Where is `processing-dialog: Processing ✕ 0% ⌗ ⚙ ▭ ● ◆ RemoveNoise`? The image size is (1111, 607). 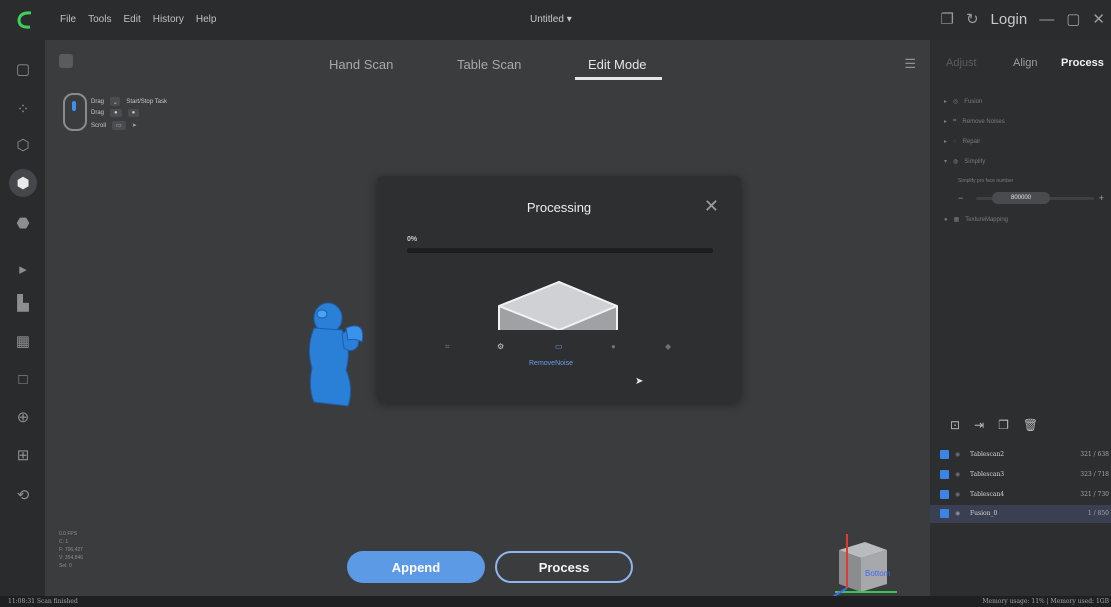 processing-dialog: Processing ✕ 0% ⌗ ⚙ ▭ ● ◆ RemoveNoise is located at coordinates (559, 289).